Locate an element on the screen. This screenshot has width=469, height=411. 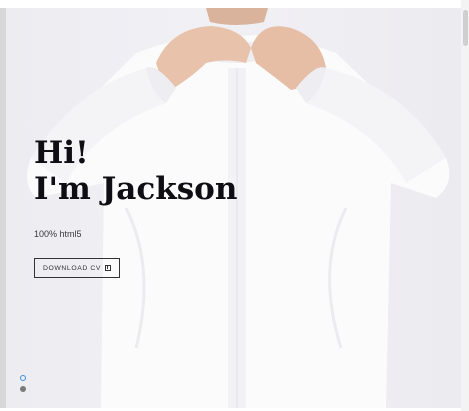
hero-headline: Hi! I'm Jackson is located at coordinates (136, 171).